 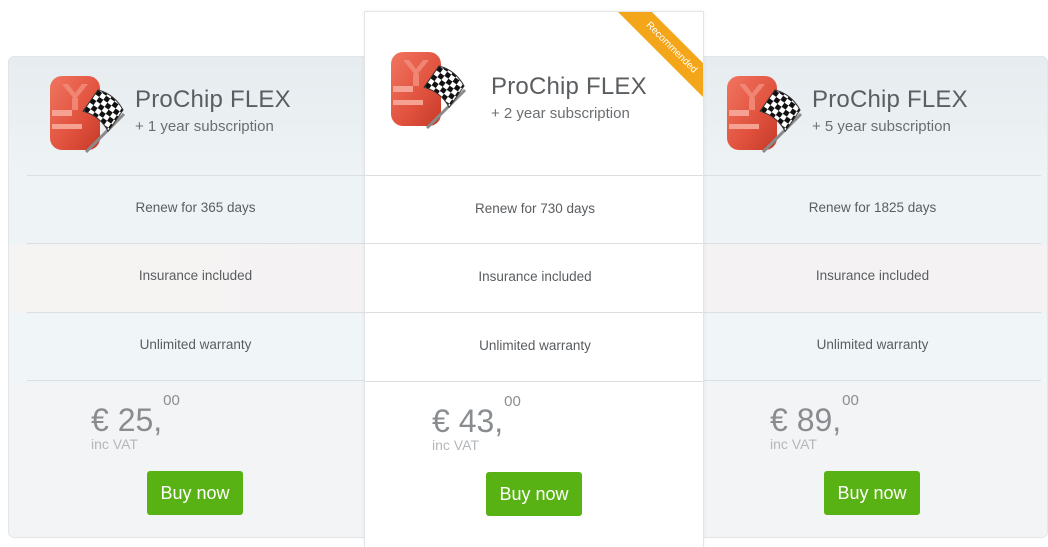 What do you see at coordinates (881, 126) in the screenshot?
I see `plan-subtitle: + 5 year subscription` at bounding box center [881, 126].